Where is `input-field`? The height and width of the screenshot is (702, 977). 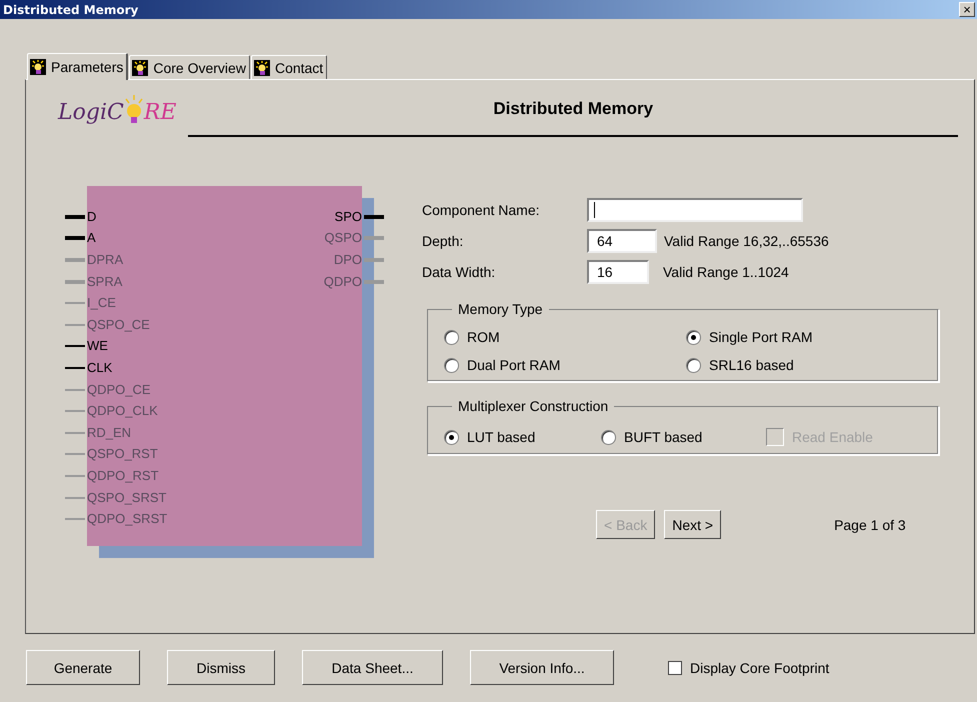 input-field is located at coordinates (695, 210).